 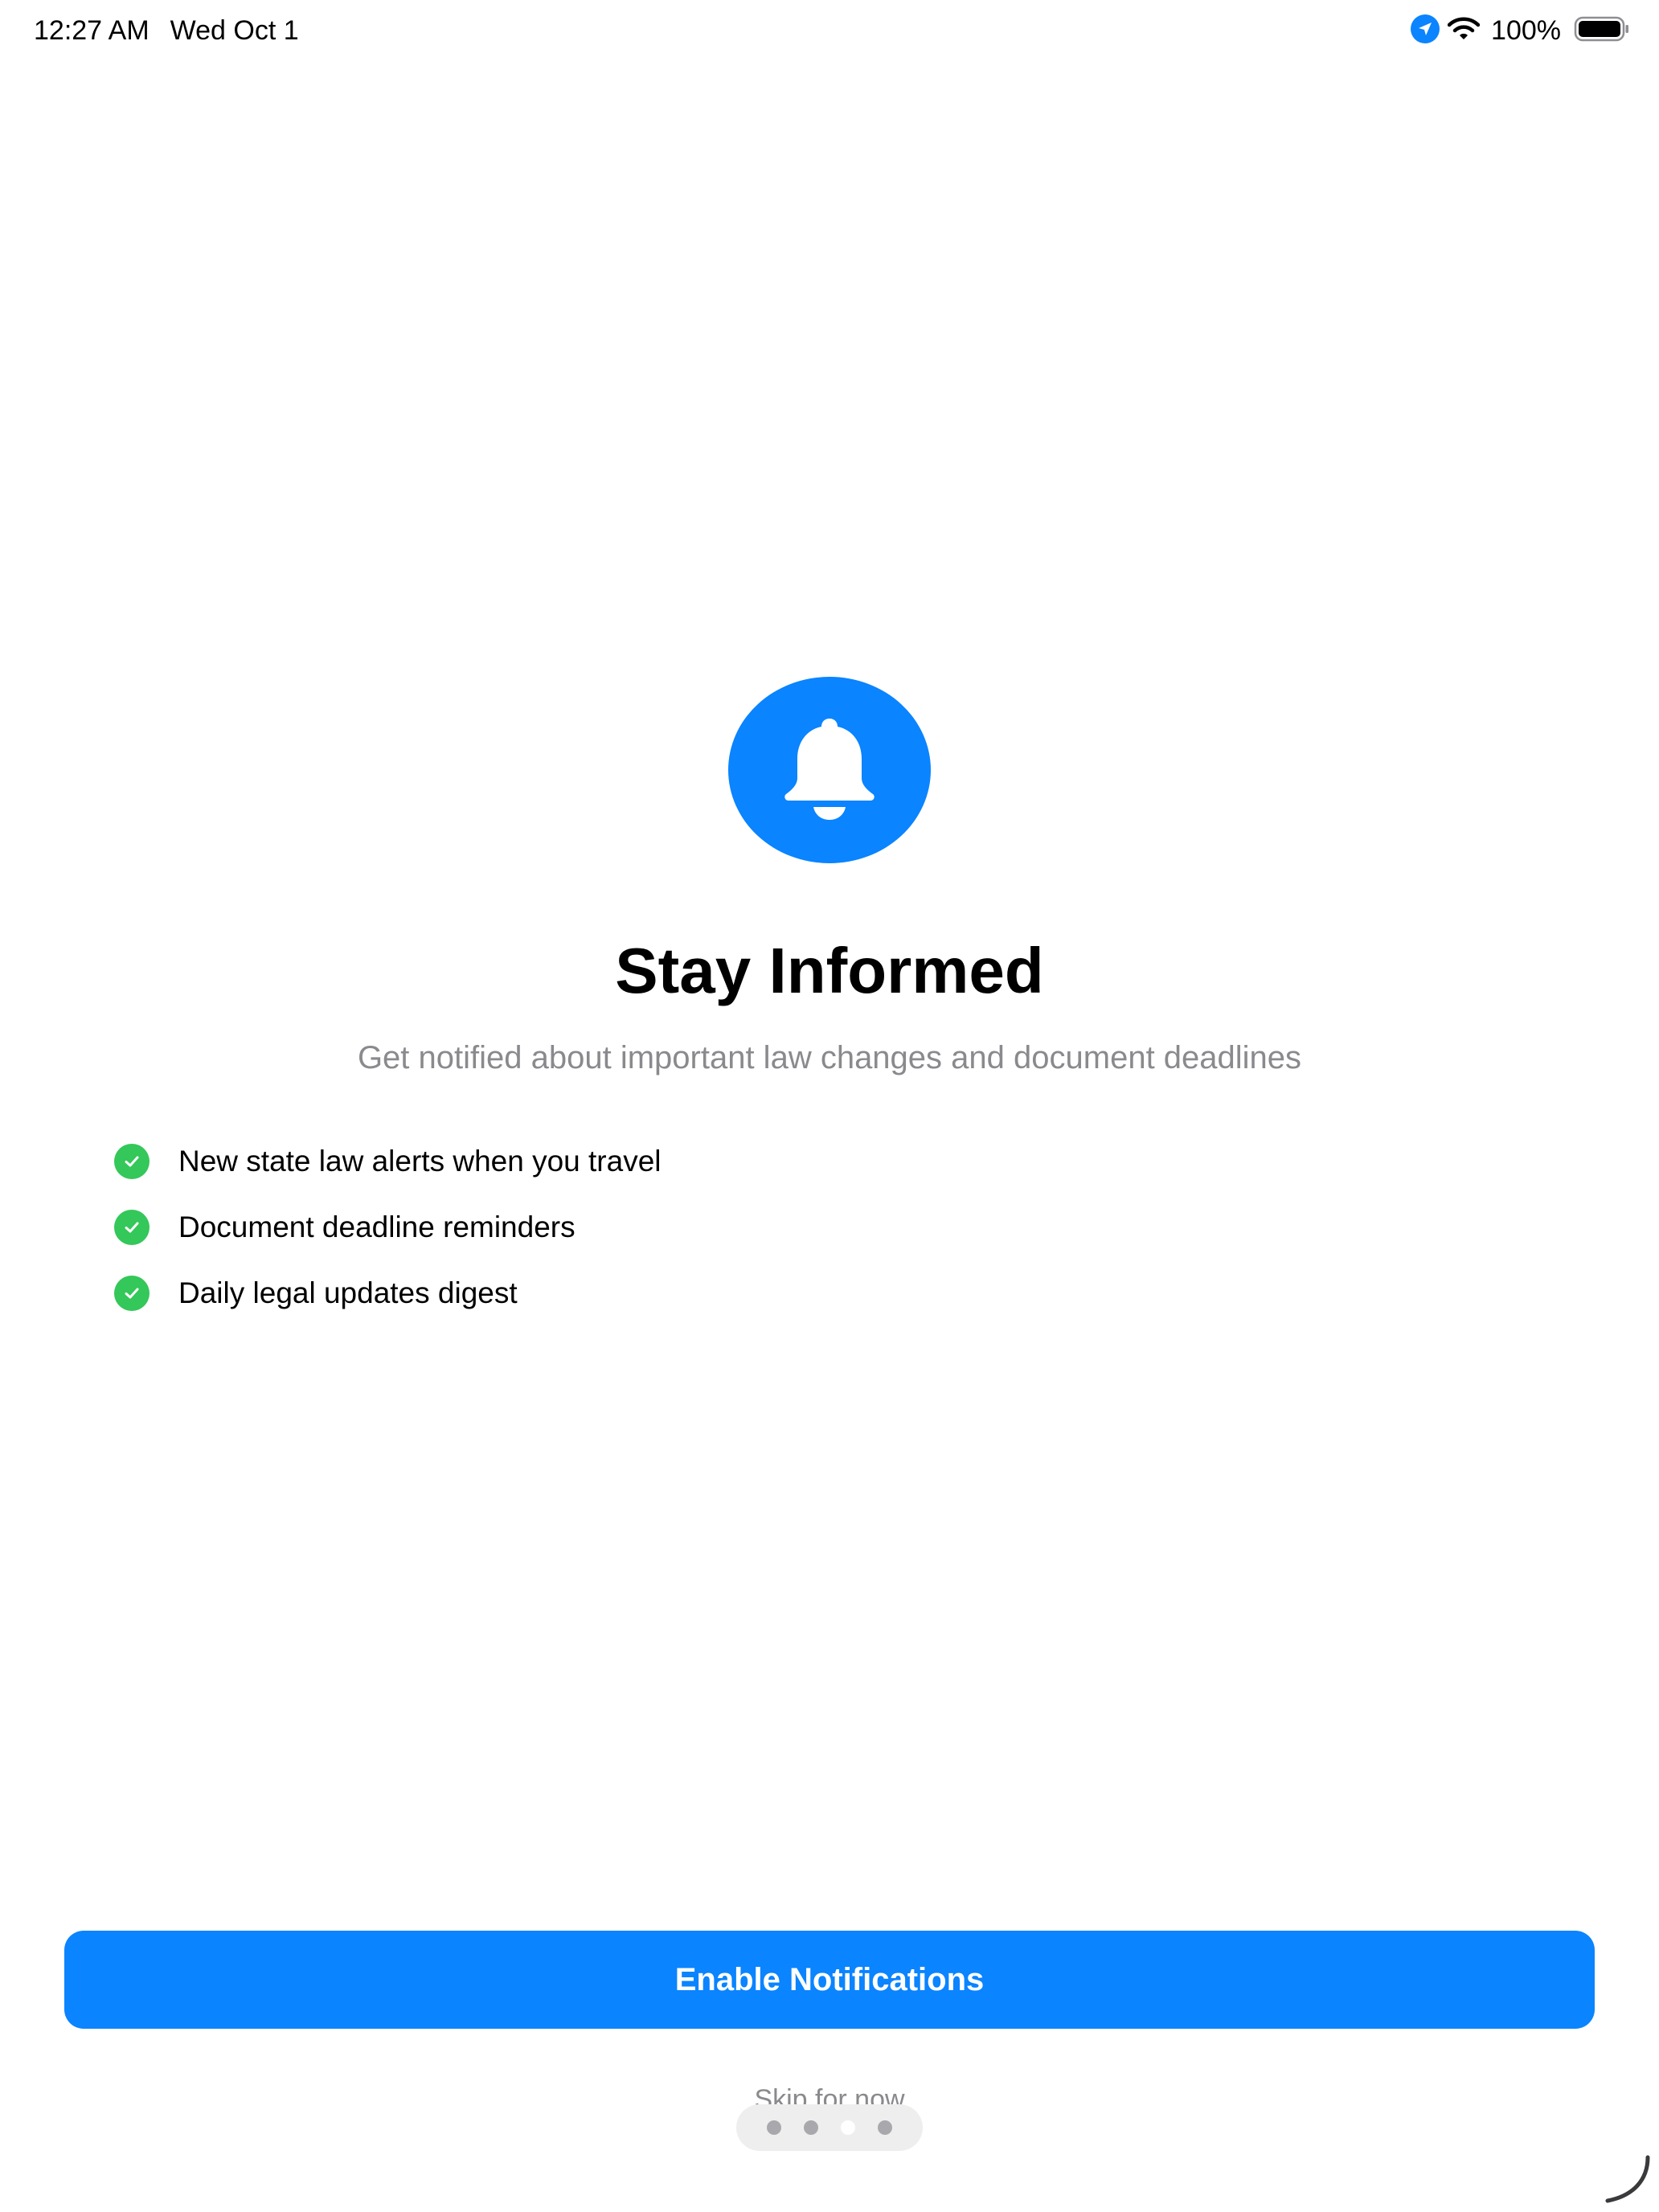 What do you see at coordinates (829, 971) in the screenshot?
I see `page-title: Stay Informed` at bounding box center [829, 971].